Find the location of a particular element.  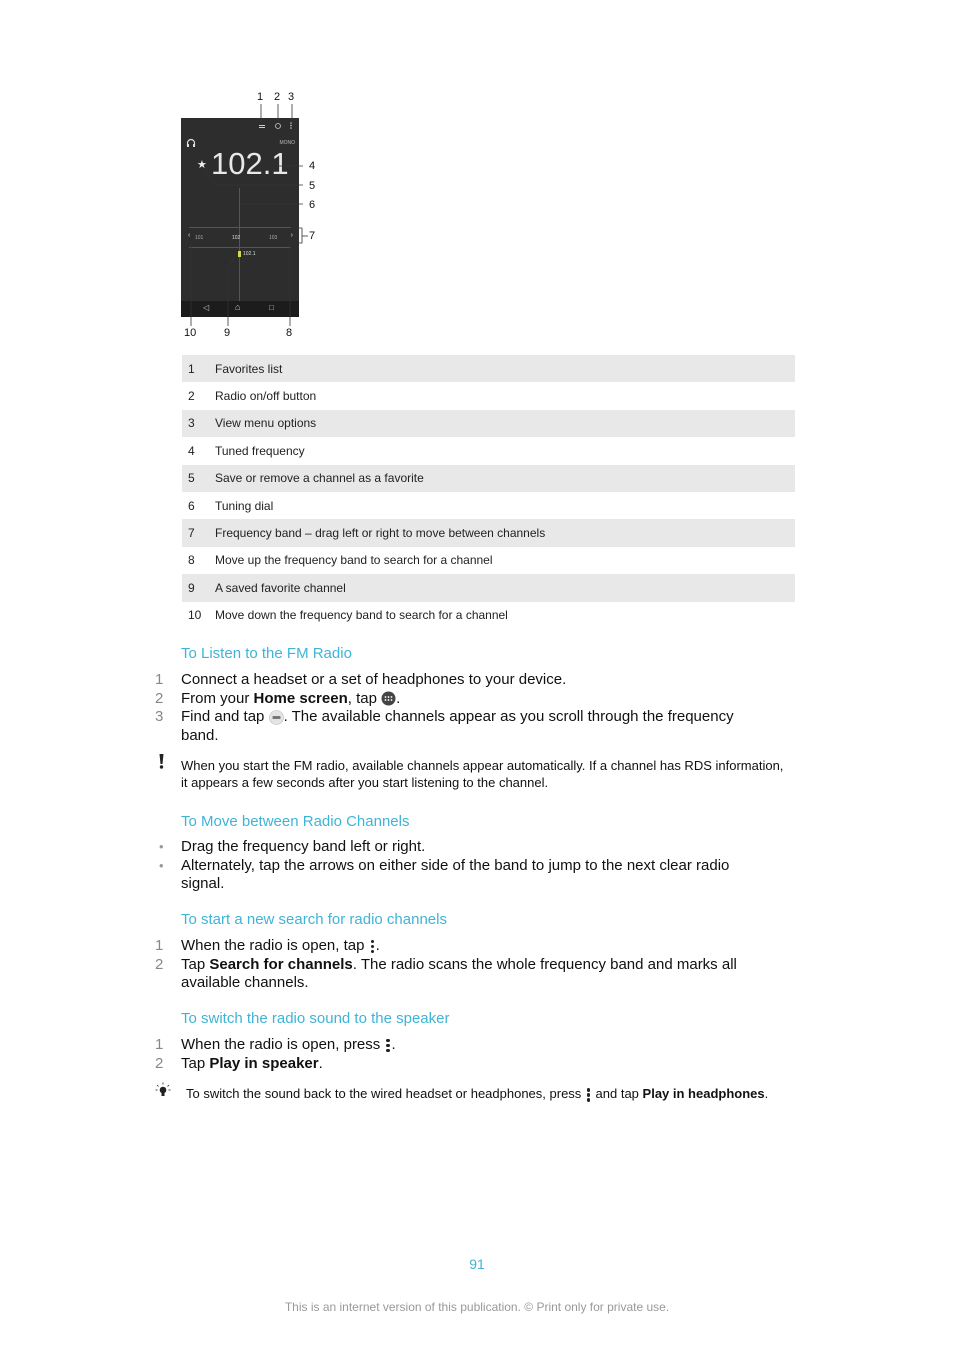

legend-number: 9 is located at coordinates (191, 587).